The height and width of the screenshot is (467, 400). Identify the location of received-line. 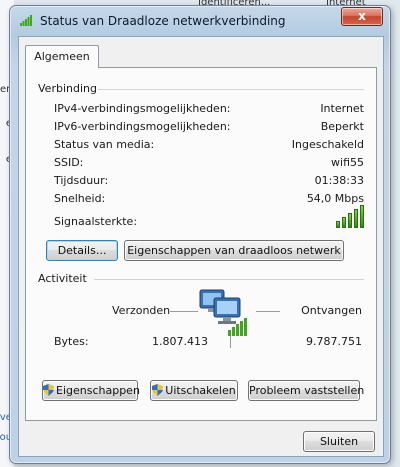
(268, 311).